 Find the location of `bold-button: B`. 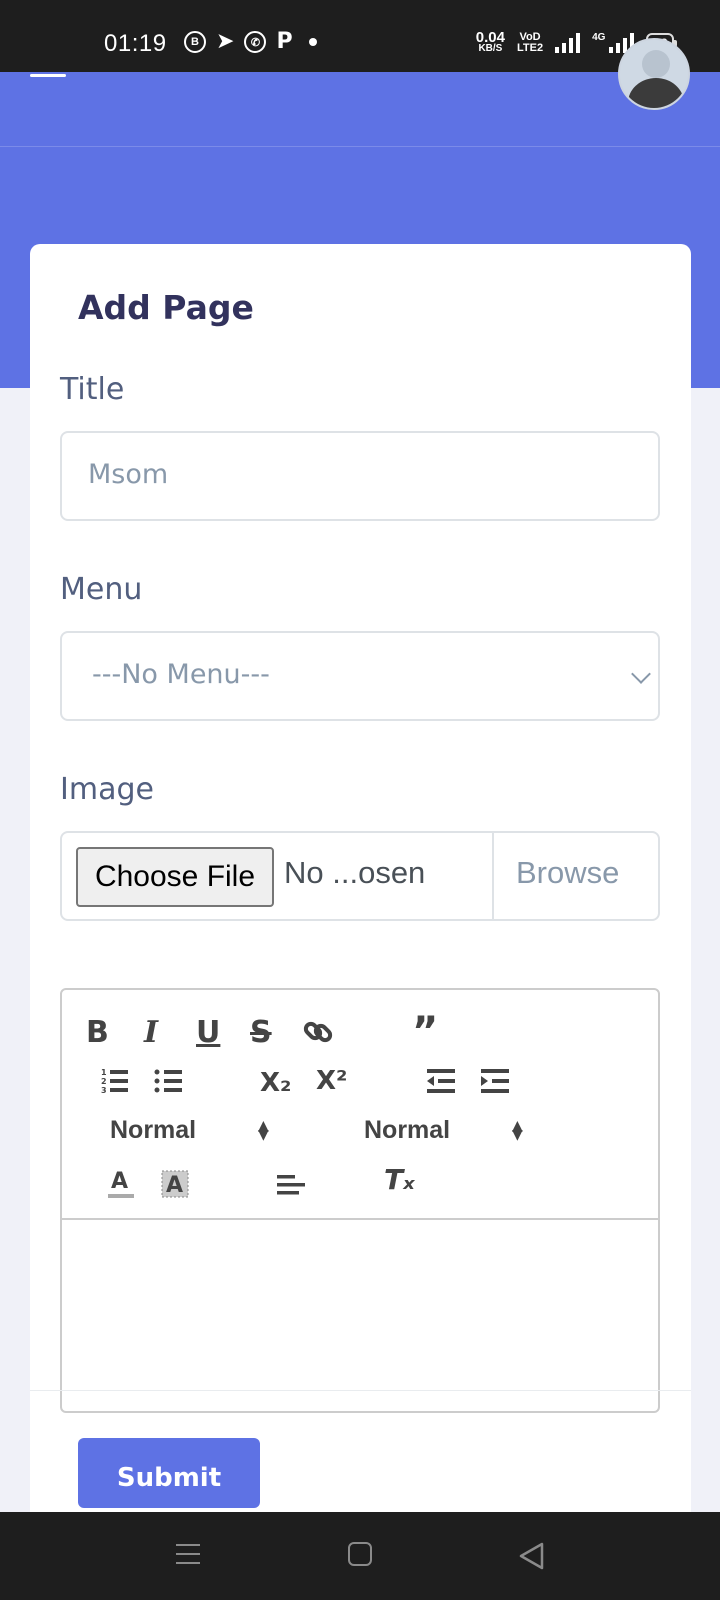

bold-button: B is located at coordinates (97, 1033).